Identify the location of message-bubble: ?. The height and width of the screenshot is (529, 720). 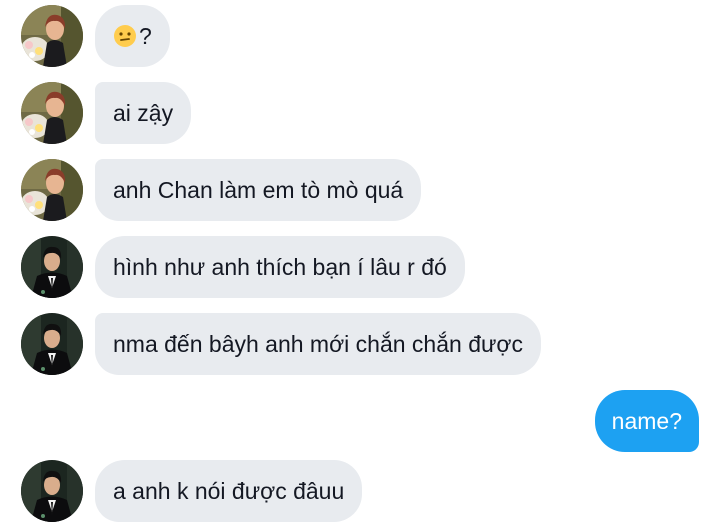
(132, 36).